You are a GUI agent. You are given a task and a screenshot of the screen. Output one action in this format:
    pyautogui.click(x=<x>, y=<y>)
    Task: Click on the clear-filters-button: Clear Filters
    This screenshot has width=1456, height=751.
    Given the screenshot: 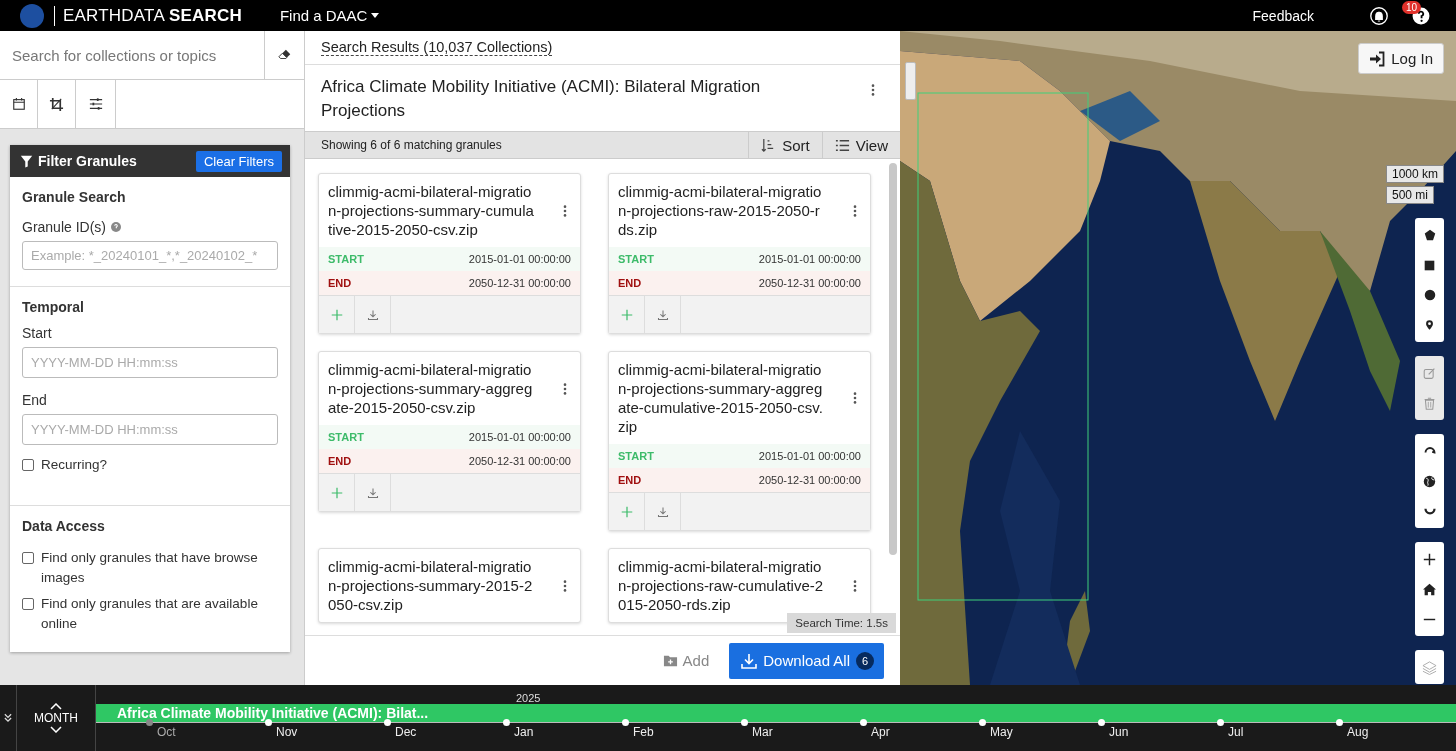 What is the action you would take?
    pyautogui.click(x=238, y=161)
    